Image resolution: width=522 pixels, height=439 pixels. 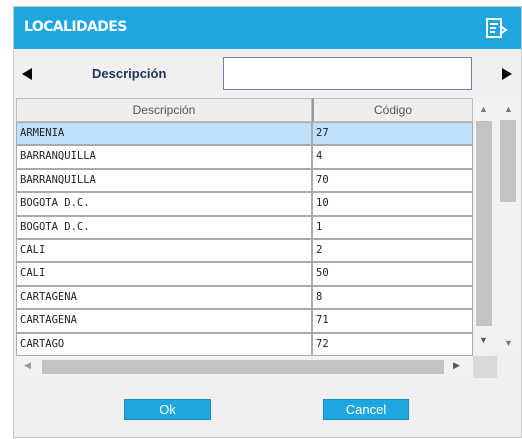 What do you see at coordinates (164, 344) in the screenshot?
I see `cell-descripcion: CARTAGO` at bounding box center [164, 344].